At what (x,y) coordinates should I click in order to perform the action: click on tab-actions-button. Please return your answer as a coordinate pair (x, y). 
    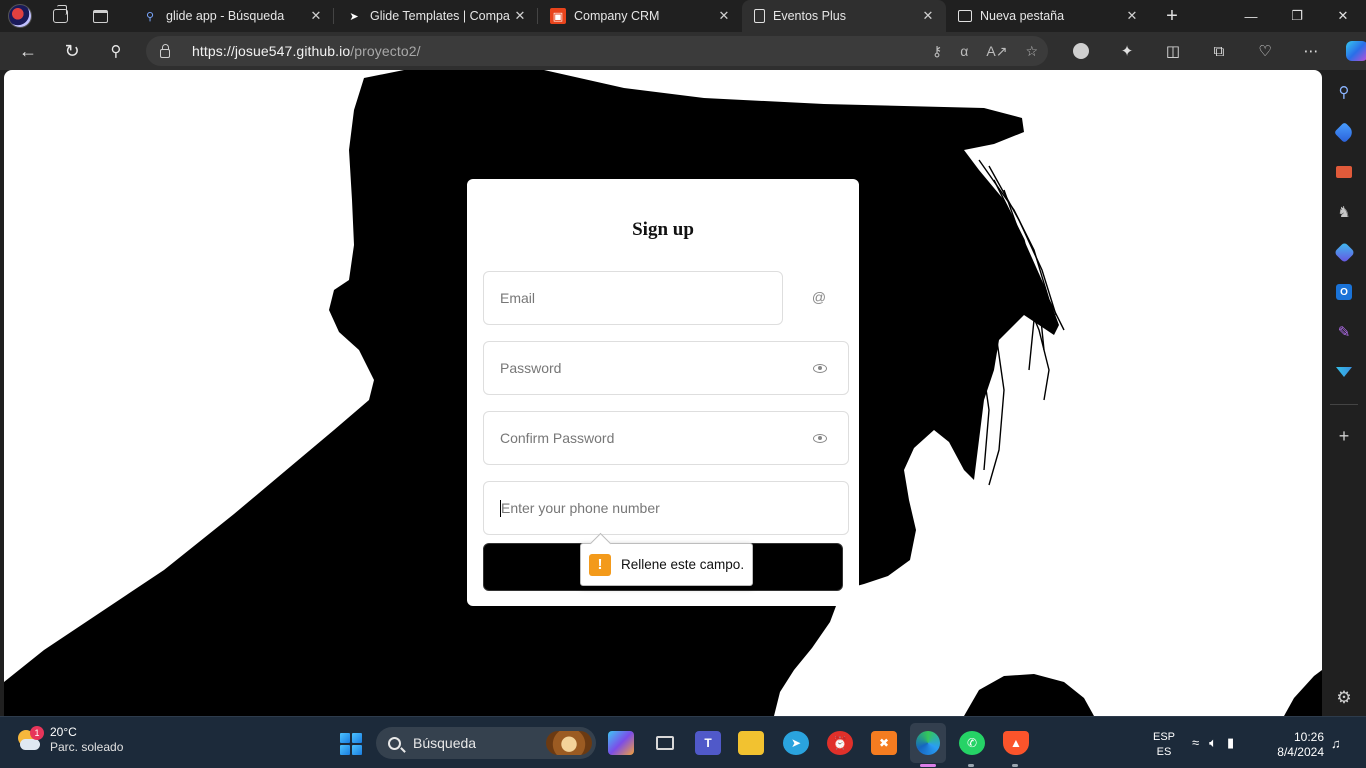
    Looking at the image, I should click on (100, 16).